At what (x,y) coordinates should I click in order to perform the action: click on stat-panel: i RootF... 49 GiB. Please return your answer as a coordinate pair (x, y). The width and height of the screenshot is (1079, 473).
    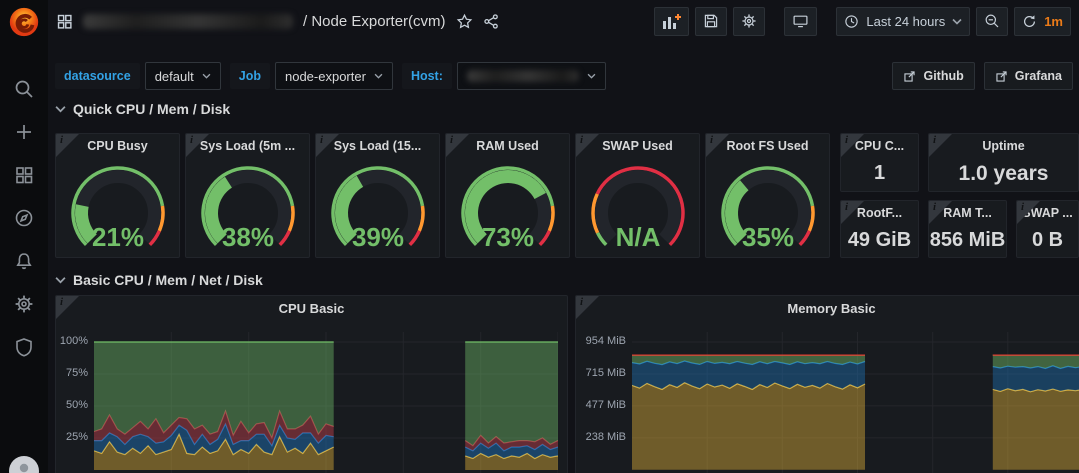
    Looking at the image, I should click on (879, 229).